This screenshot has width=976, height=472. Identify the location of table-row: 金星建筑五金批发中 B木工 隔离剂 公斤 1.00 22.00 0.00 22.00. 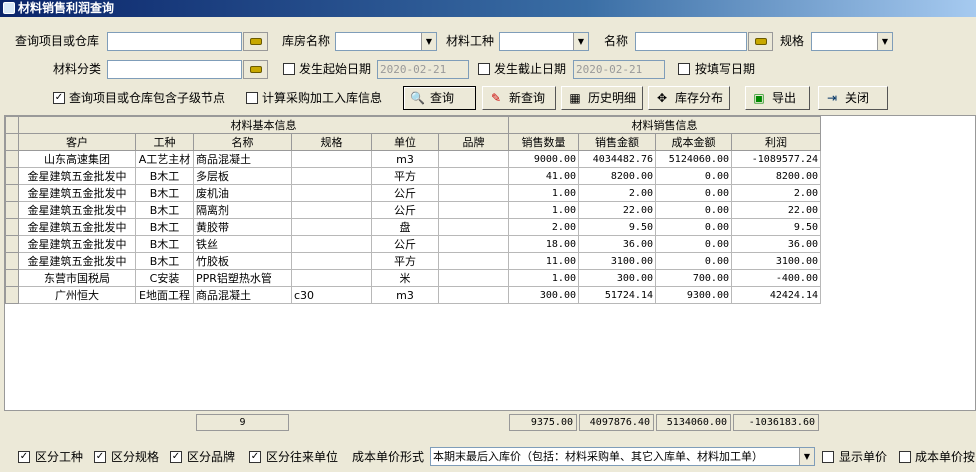
(413, 210).